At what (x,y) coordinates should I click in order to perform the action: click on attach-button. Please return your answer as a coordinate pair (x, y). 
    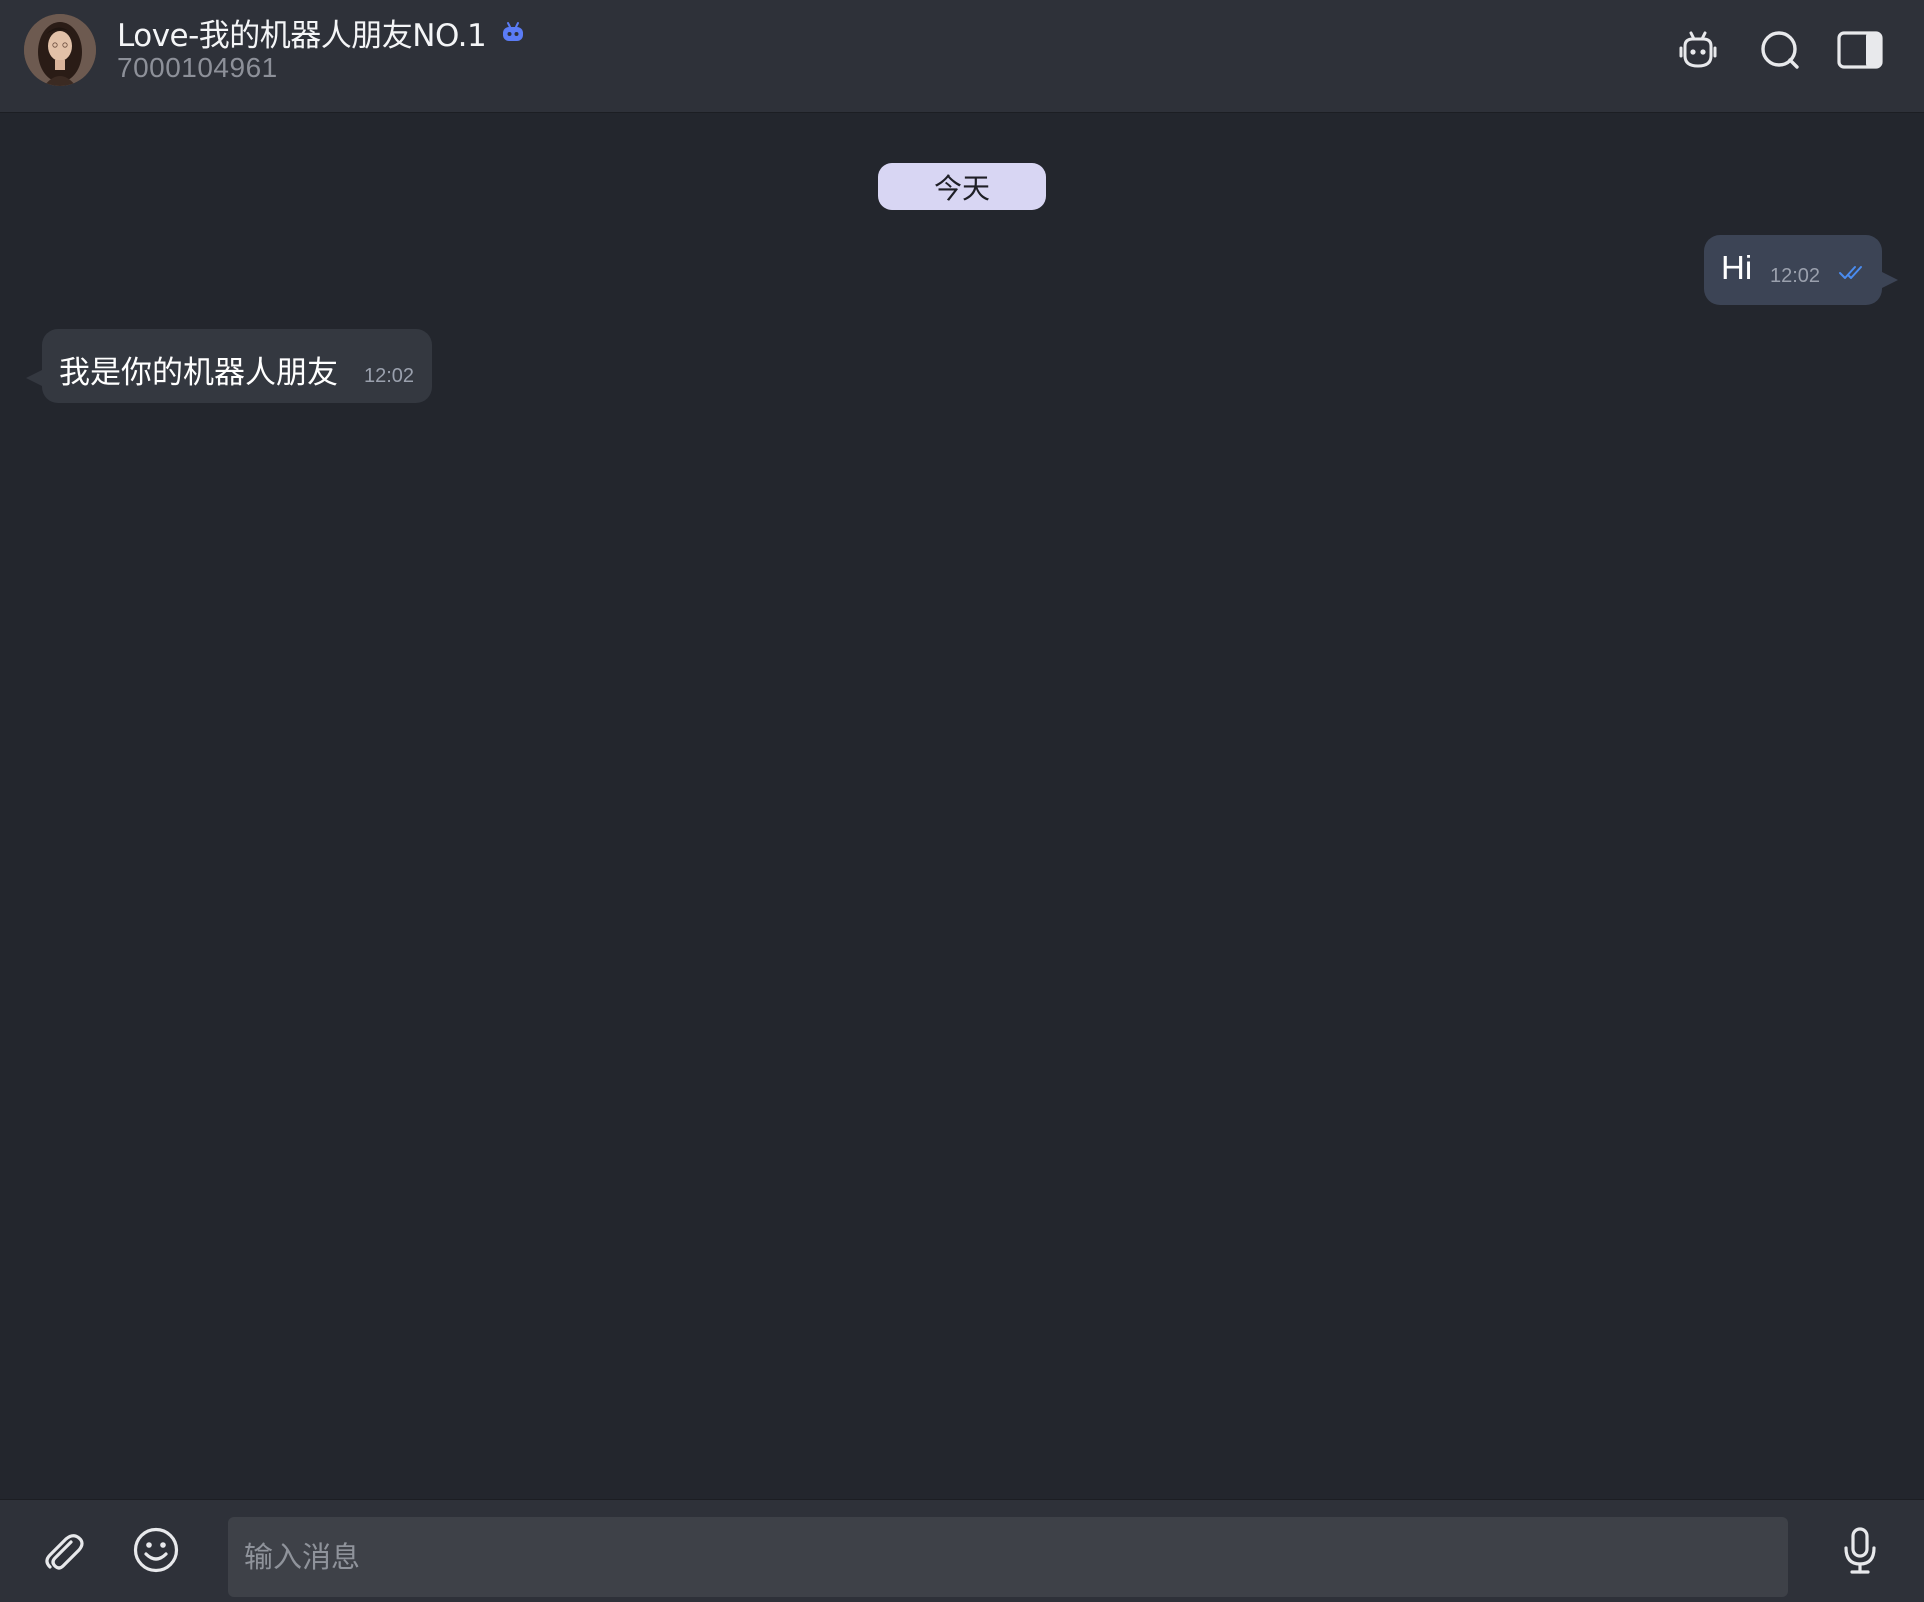
    Looking at the image, I should click on (64, 1551).